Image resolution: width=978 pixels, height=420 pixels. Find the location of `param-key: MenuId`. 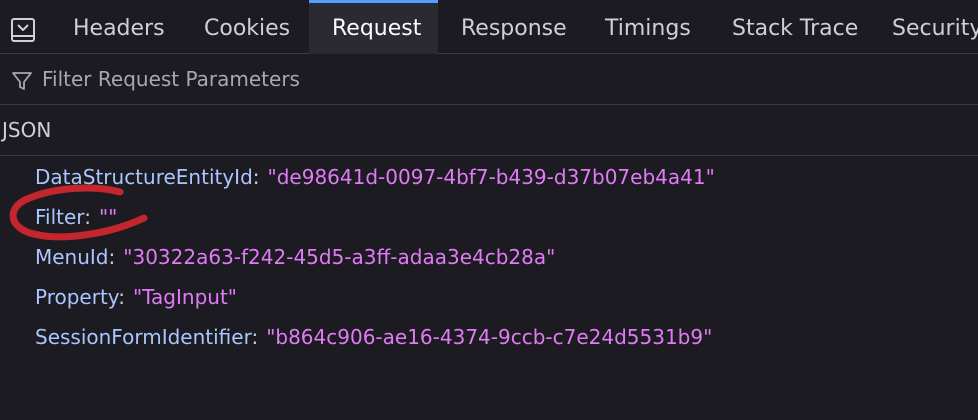

param-key: MenuId is located at coordinates (72, 257).